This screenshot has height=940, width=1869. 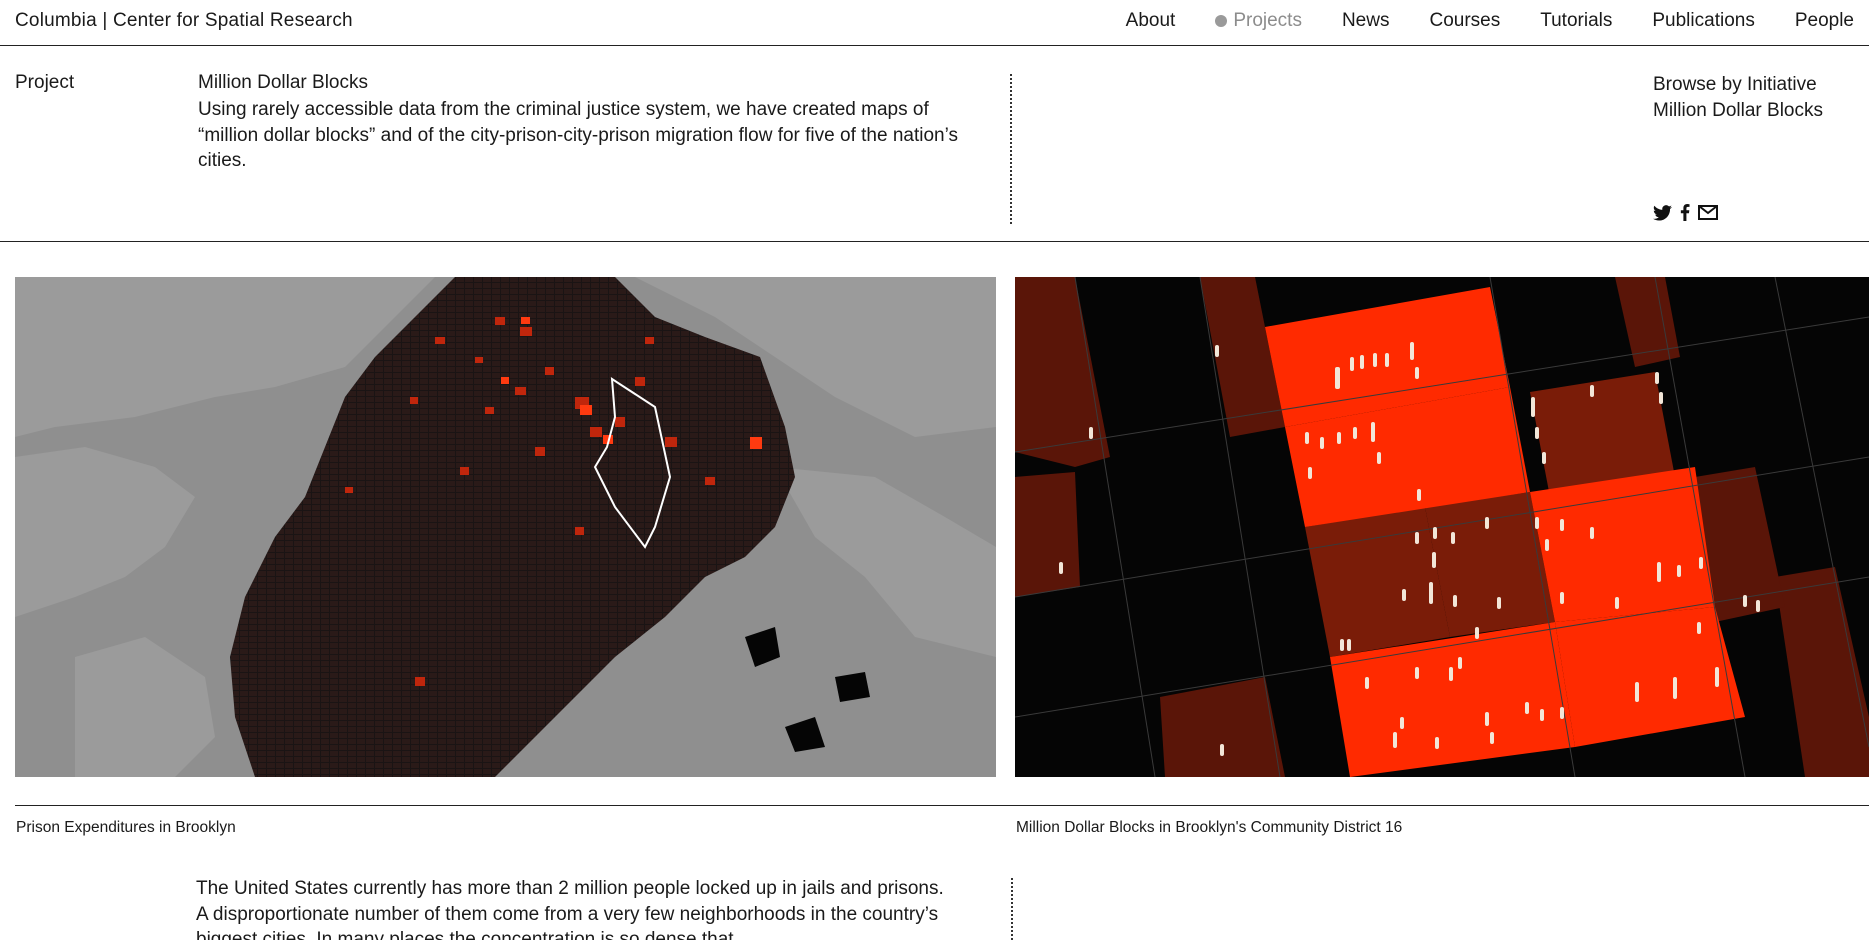 What do you see at coordinates (1576, 21) in the screenshot?
I see `nav-tutorials: Tutorials` at bounding box center [1576, 21].